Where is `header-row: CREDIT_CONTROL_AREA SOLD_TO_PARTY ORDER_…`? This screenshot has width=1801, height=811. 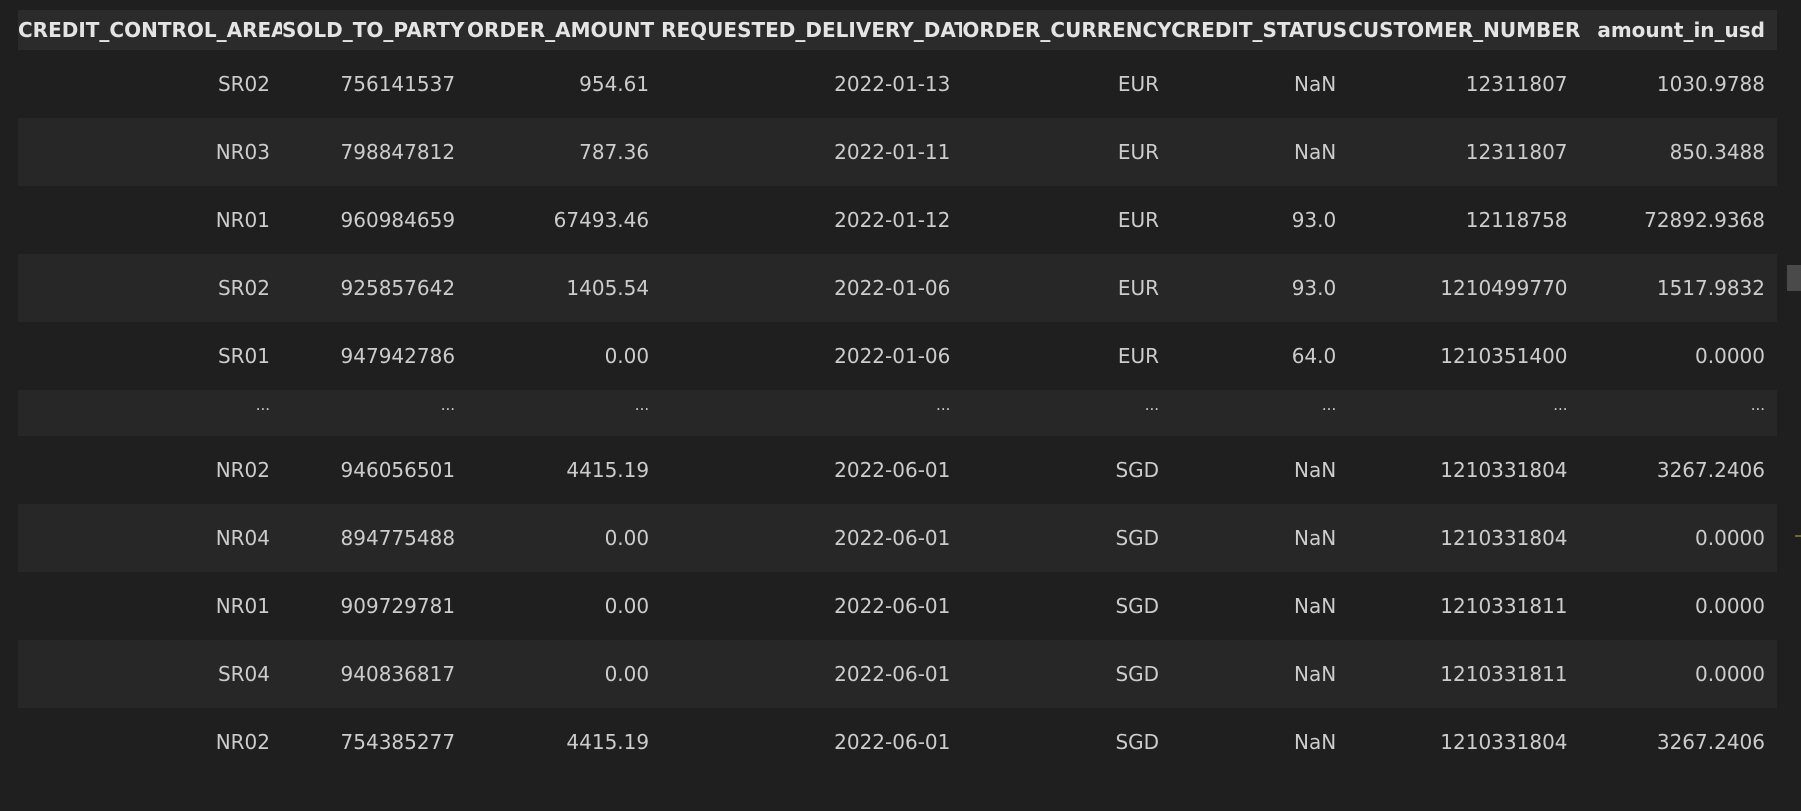
header-row: CREDIT_CONTROL_AREA SOLD_TO_PARTY ORDER_… is located at coordinates (897, 30).